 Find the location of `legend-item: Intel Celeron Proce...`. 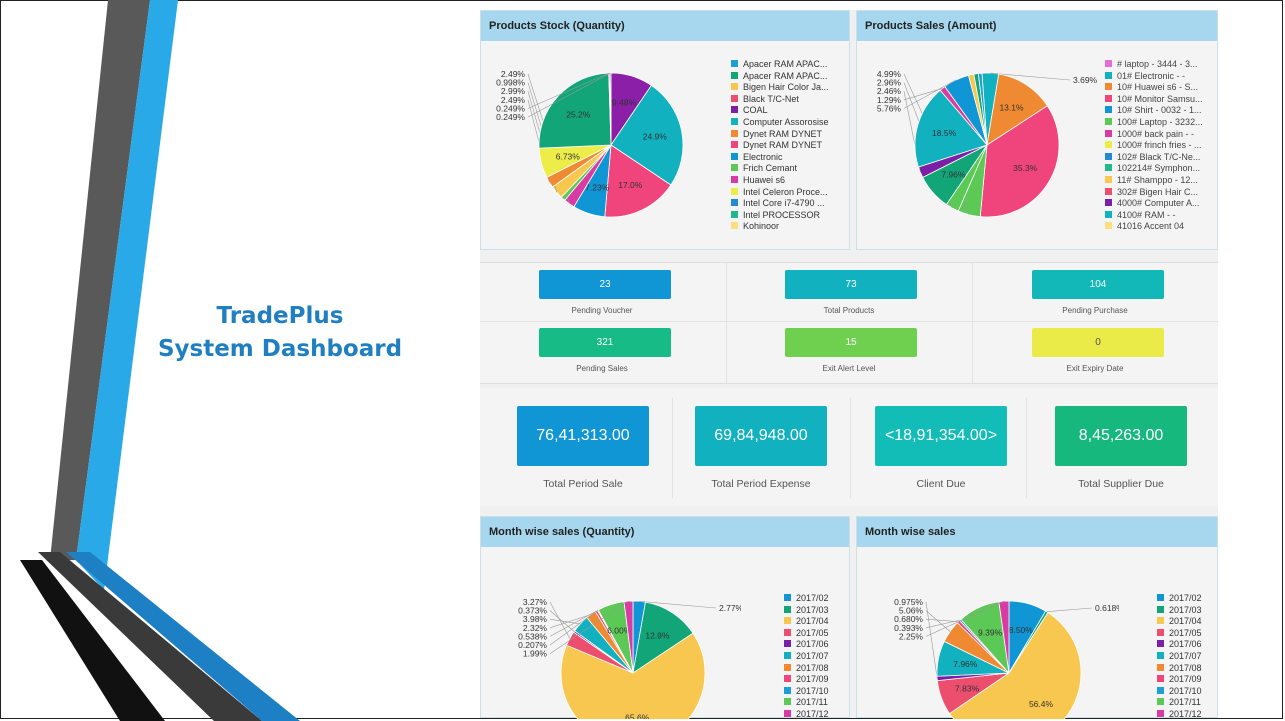

legend-item: Intel Celeron Proce... is located at coordinates (780, 193).